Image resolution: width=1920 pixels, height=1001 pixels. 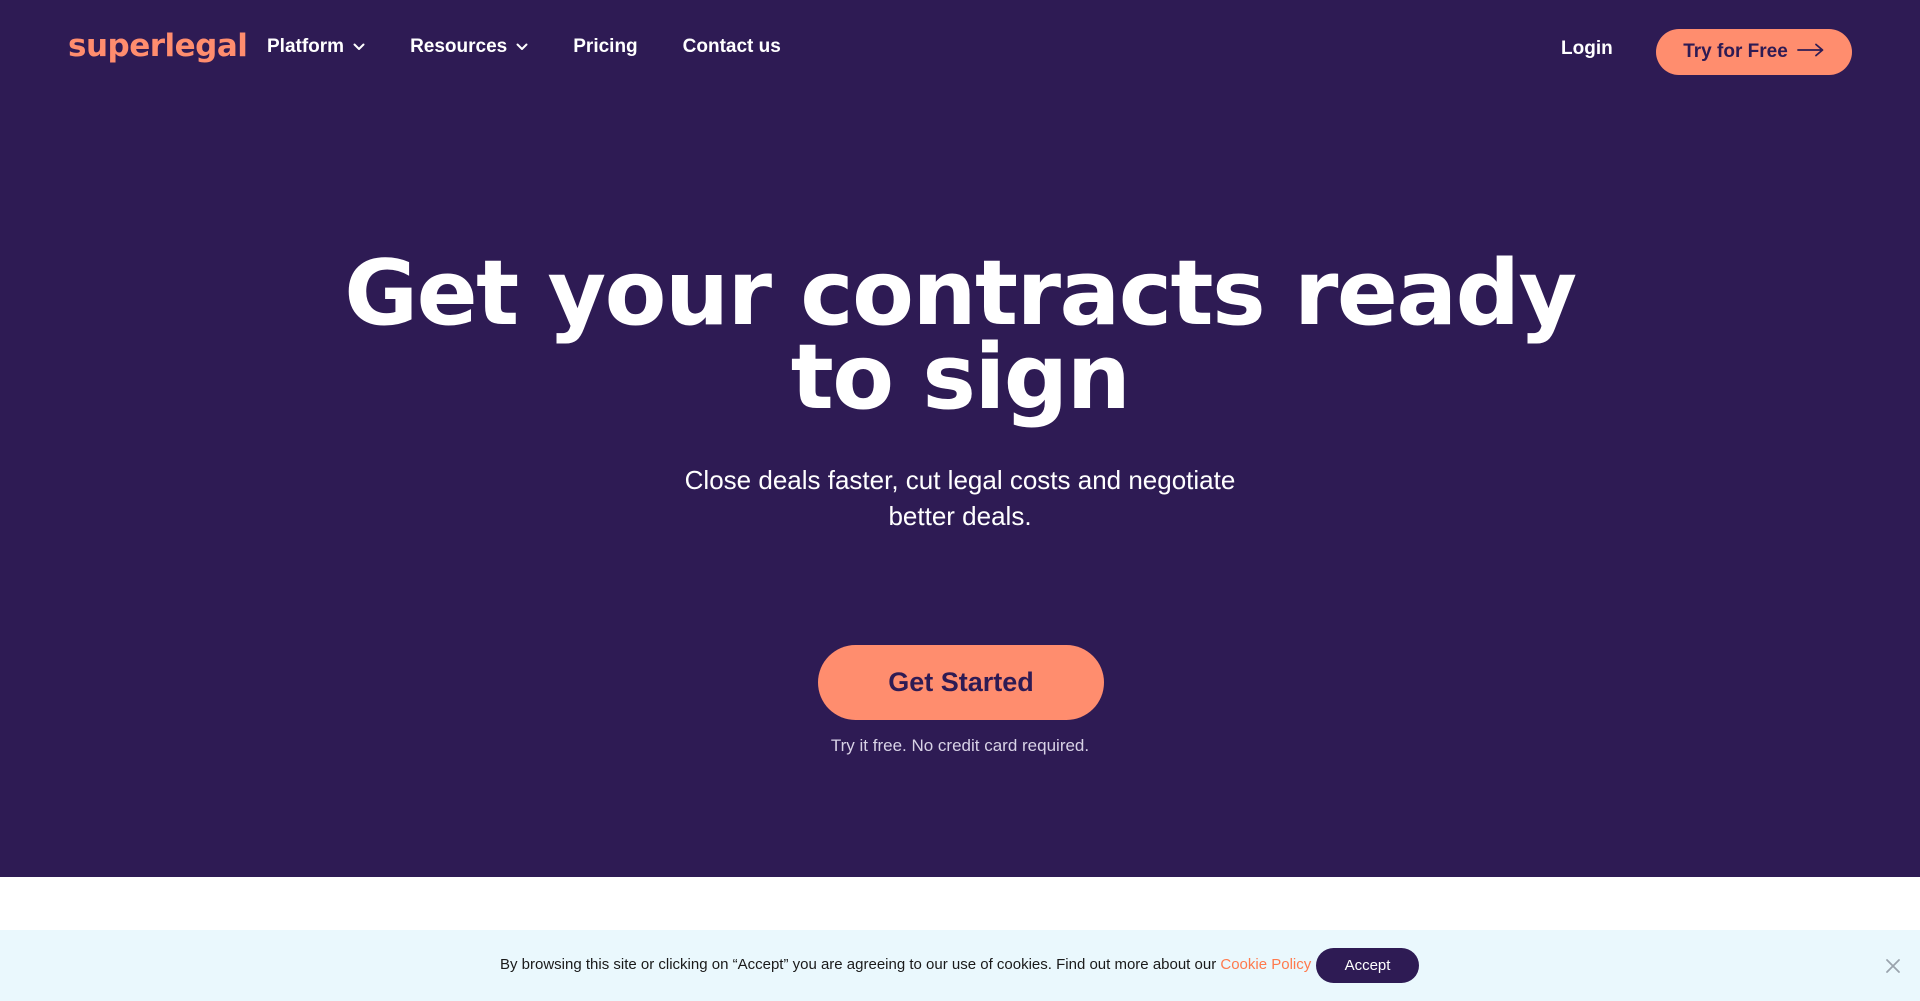 What do you see at coordinates (459, 46) in the screenshot?
I see `nav-item-label: Resources` at bounding box center [459, 46].